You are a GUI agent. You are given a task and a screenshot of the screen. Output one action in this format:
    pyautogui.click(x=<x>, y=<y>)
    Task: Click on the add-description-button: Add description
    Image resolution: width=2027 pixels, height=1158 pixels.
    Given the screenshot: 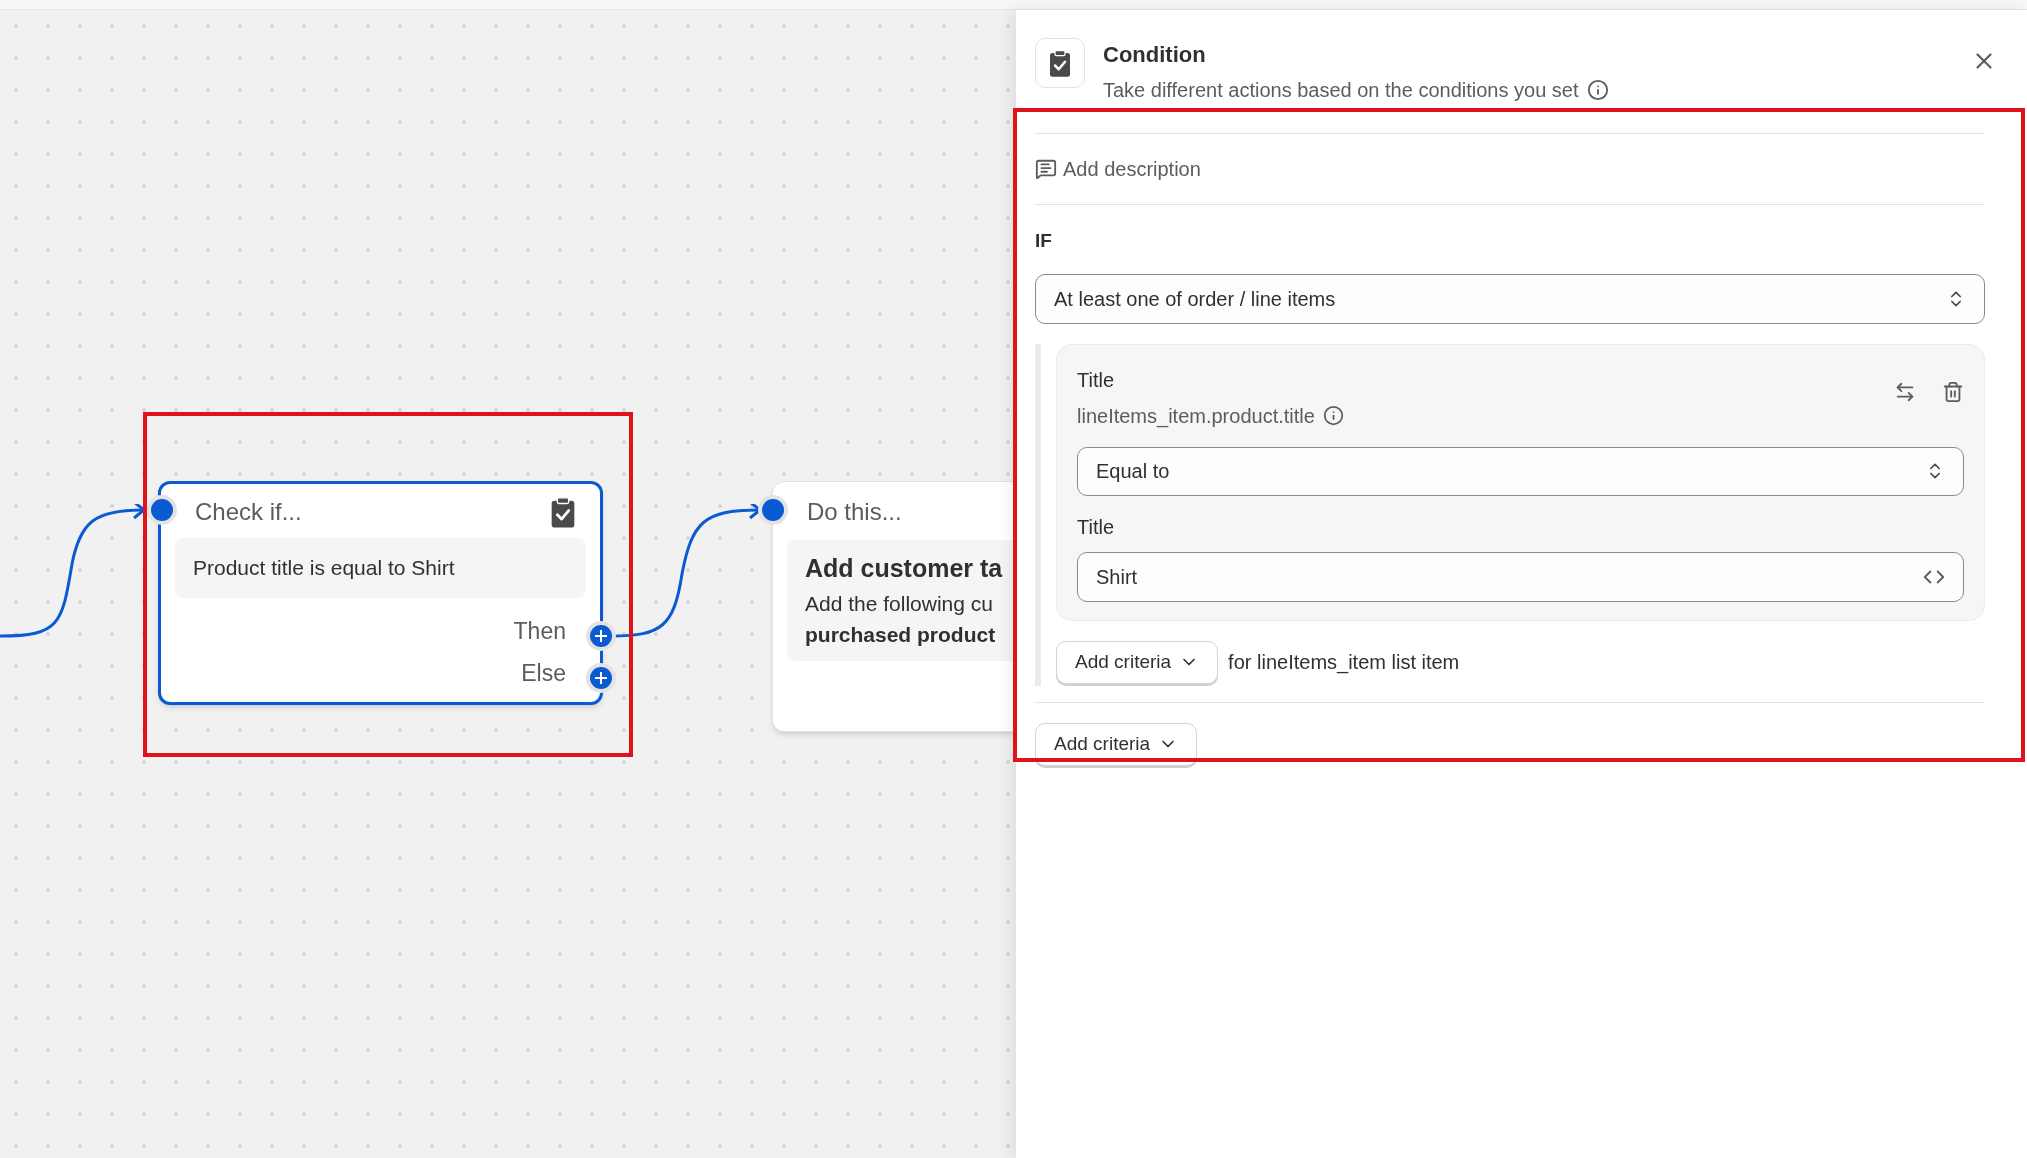 What is the action you would take?
    pyautogui.click(x=1118, y=169)
    